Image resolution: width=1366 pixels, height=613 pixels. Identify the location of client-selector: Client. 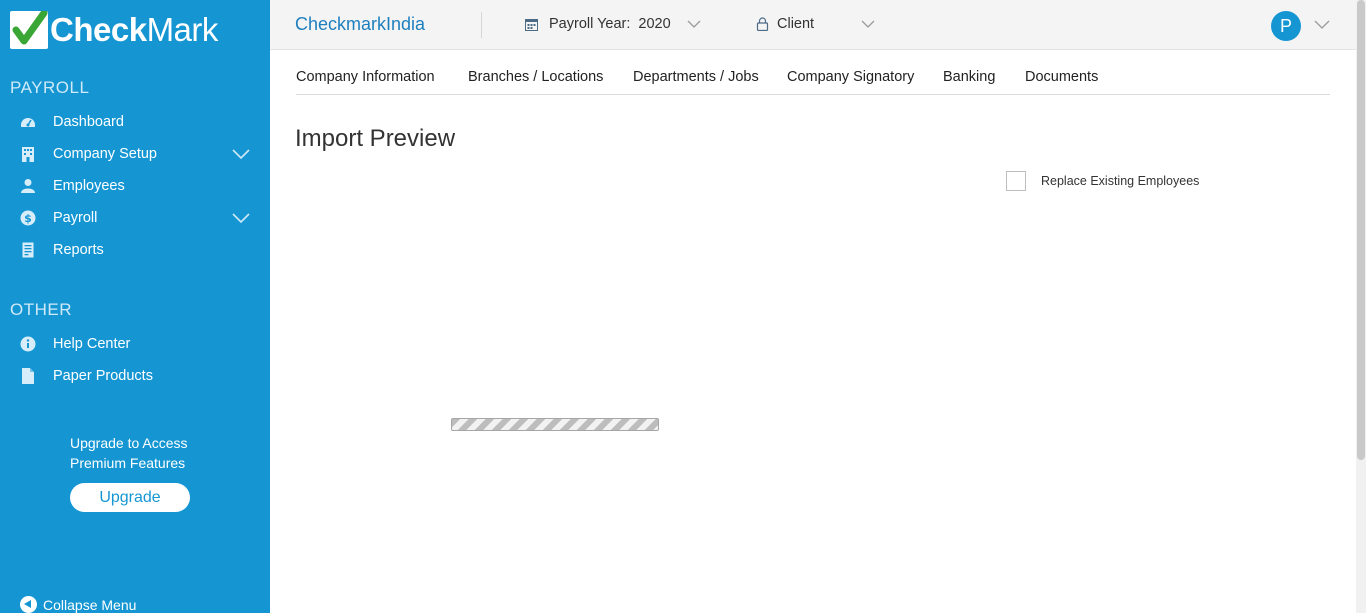
(815, 24).